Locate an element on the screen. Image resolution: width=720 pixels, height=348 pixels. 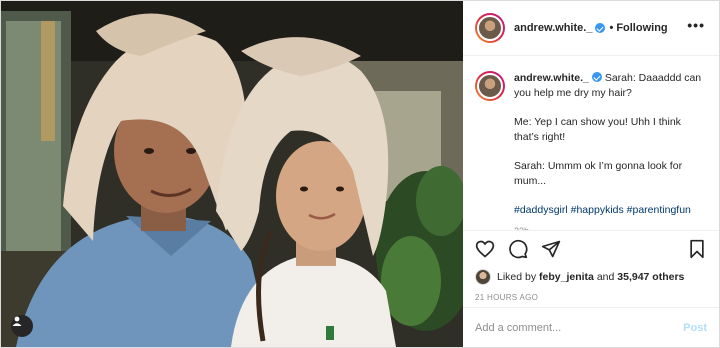
likes-count: 35,947 others is located at coordinates (650, 277).